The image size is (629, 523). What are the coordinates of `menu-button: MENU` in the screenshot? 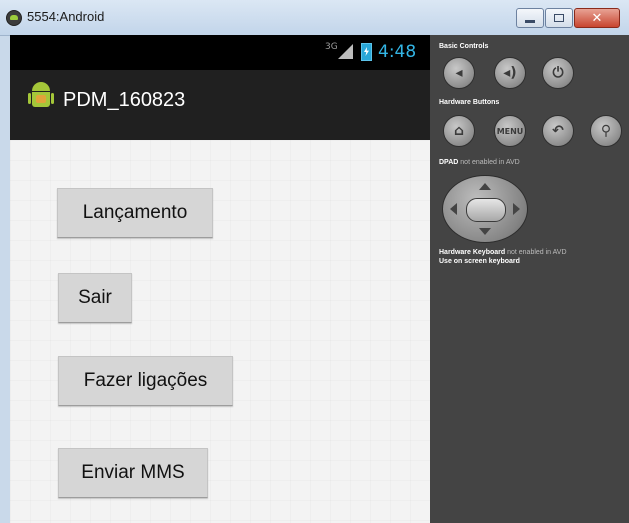 It's located at (510, 131).